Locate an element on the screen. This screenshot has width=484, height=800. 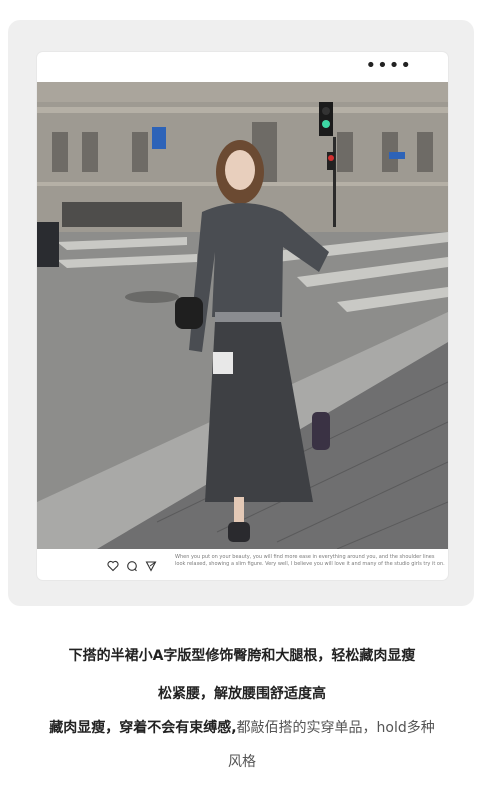
description-line-3-bold: 藏肉显瘦，穿着不会有束缚感, is located at coordinates (143, 728).